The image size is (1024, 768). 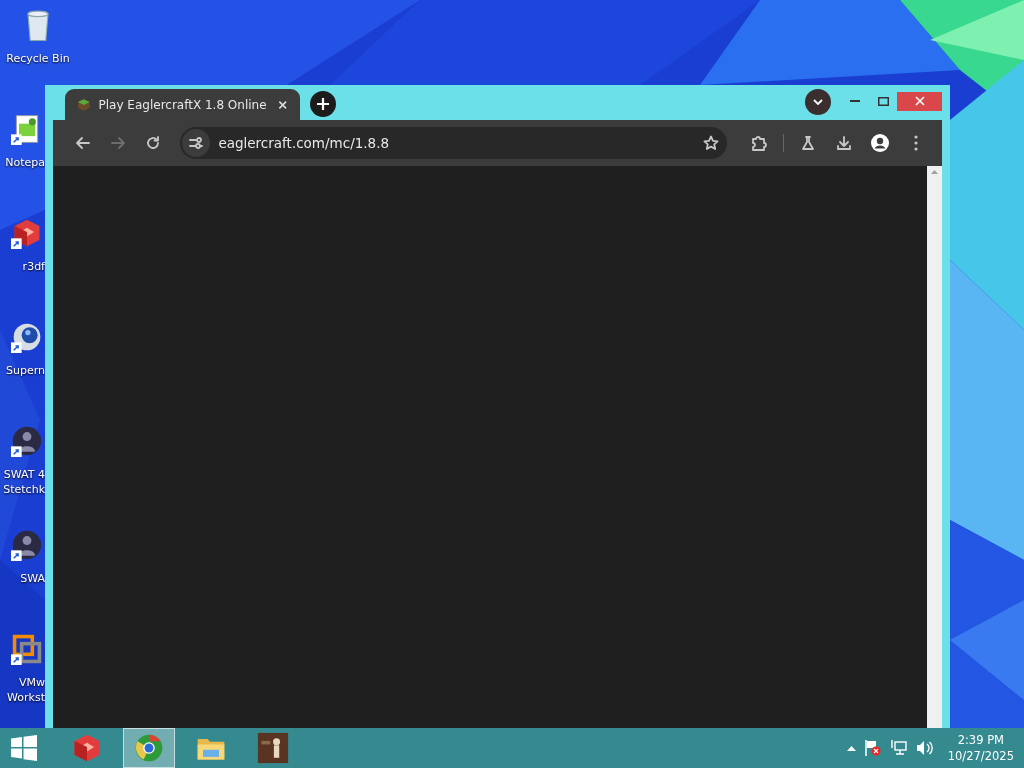 I want to click on icon-label: Stetchk, so click(x=24, y=489).